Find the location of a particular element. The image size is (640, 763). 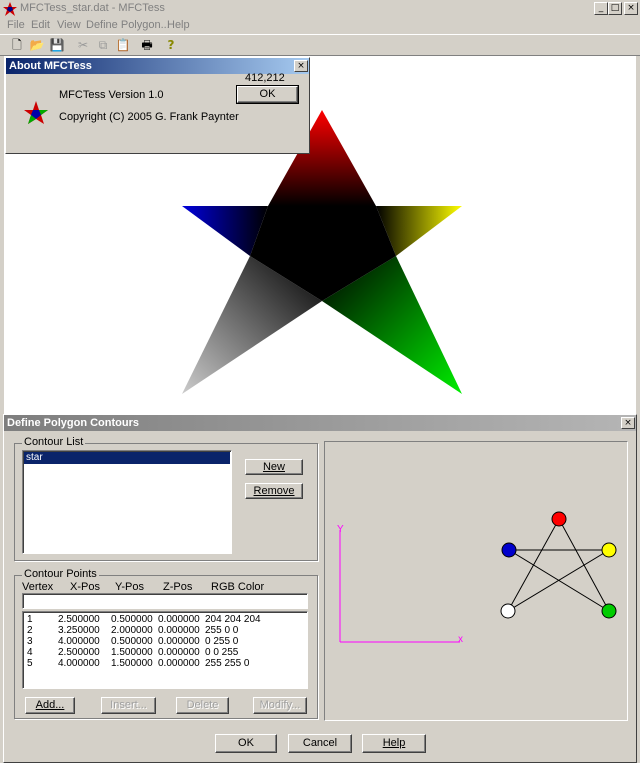

column-y-pos: Y-Pos is located at coordinates (129, 587).